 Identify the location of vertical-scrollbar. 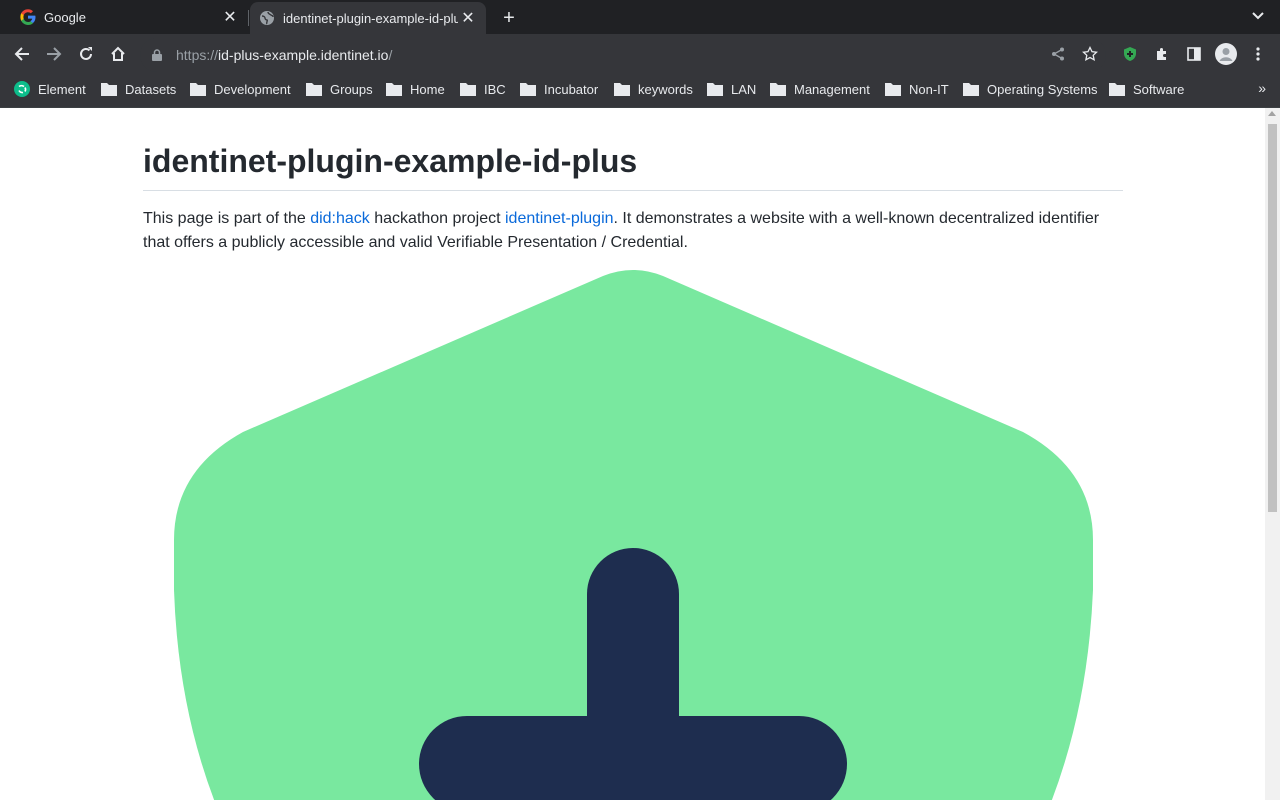
(1272, 454).